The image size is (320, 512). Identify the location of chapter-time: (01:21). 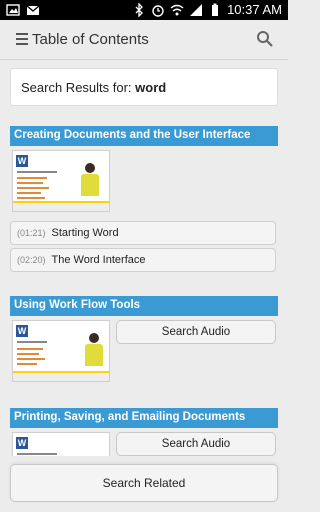
(31, 233).